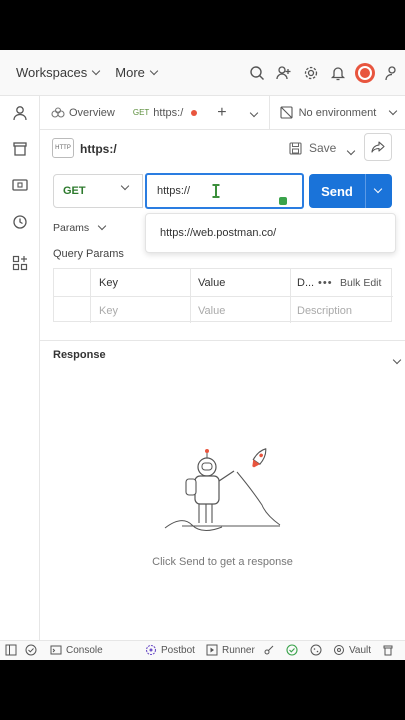 The height and width of the screenshot is (720, 405). Describe the element at coordinates (79, 355) in the screenshot. I see `response-title: Response` at that location.